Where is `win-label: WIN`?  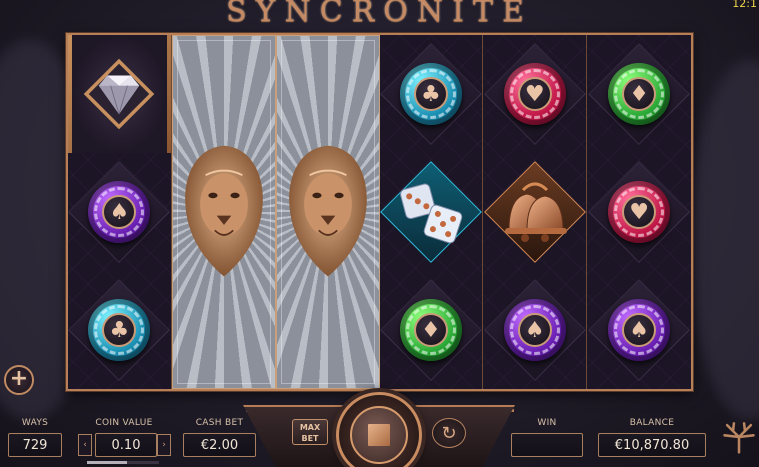
win-label: WIN is located at coordinates (547, 423).